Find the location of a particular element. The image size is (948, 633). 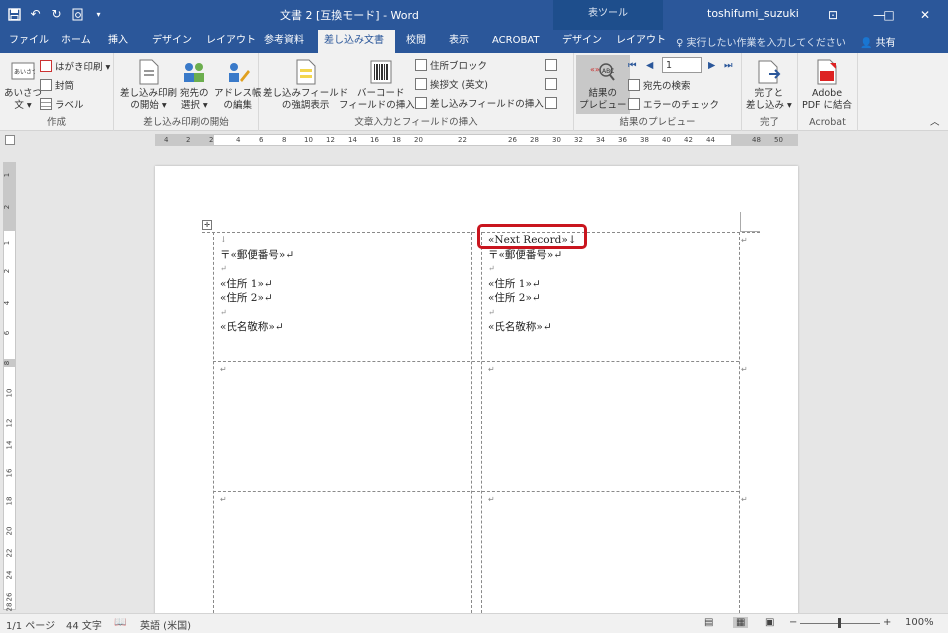

quick-access-toolbar: ↶ ↻ ▾ is located at coordinates (56, 14).